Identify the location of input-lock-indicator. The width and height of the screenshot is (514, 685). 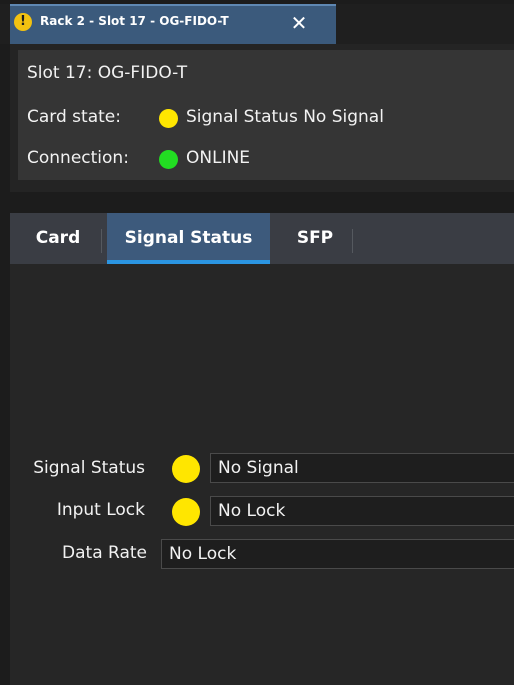
(186, 512).